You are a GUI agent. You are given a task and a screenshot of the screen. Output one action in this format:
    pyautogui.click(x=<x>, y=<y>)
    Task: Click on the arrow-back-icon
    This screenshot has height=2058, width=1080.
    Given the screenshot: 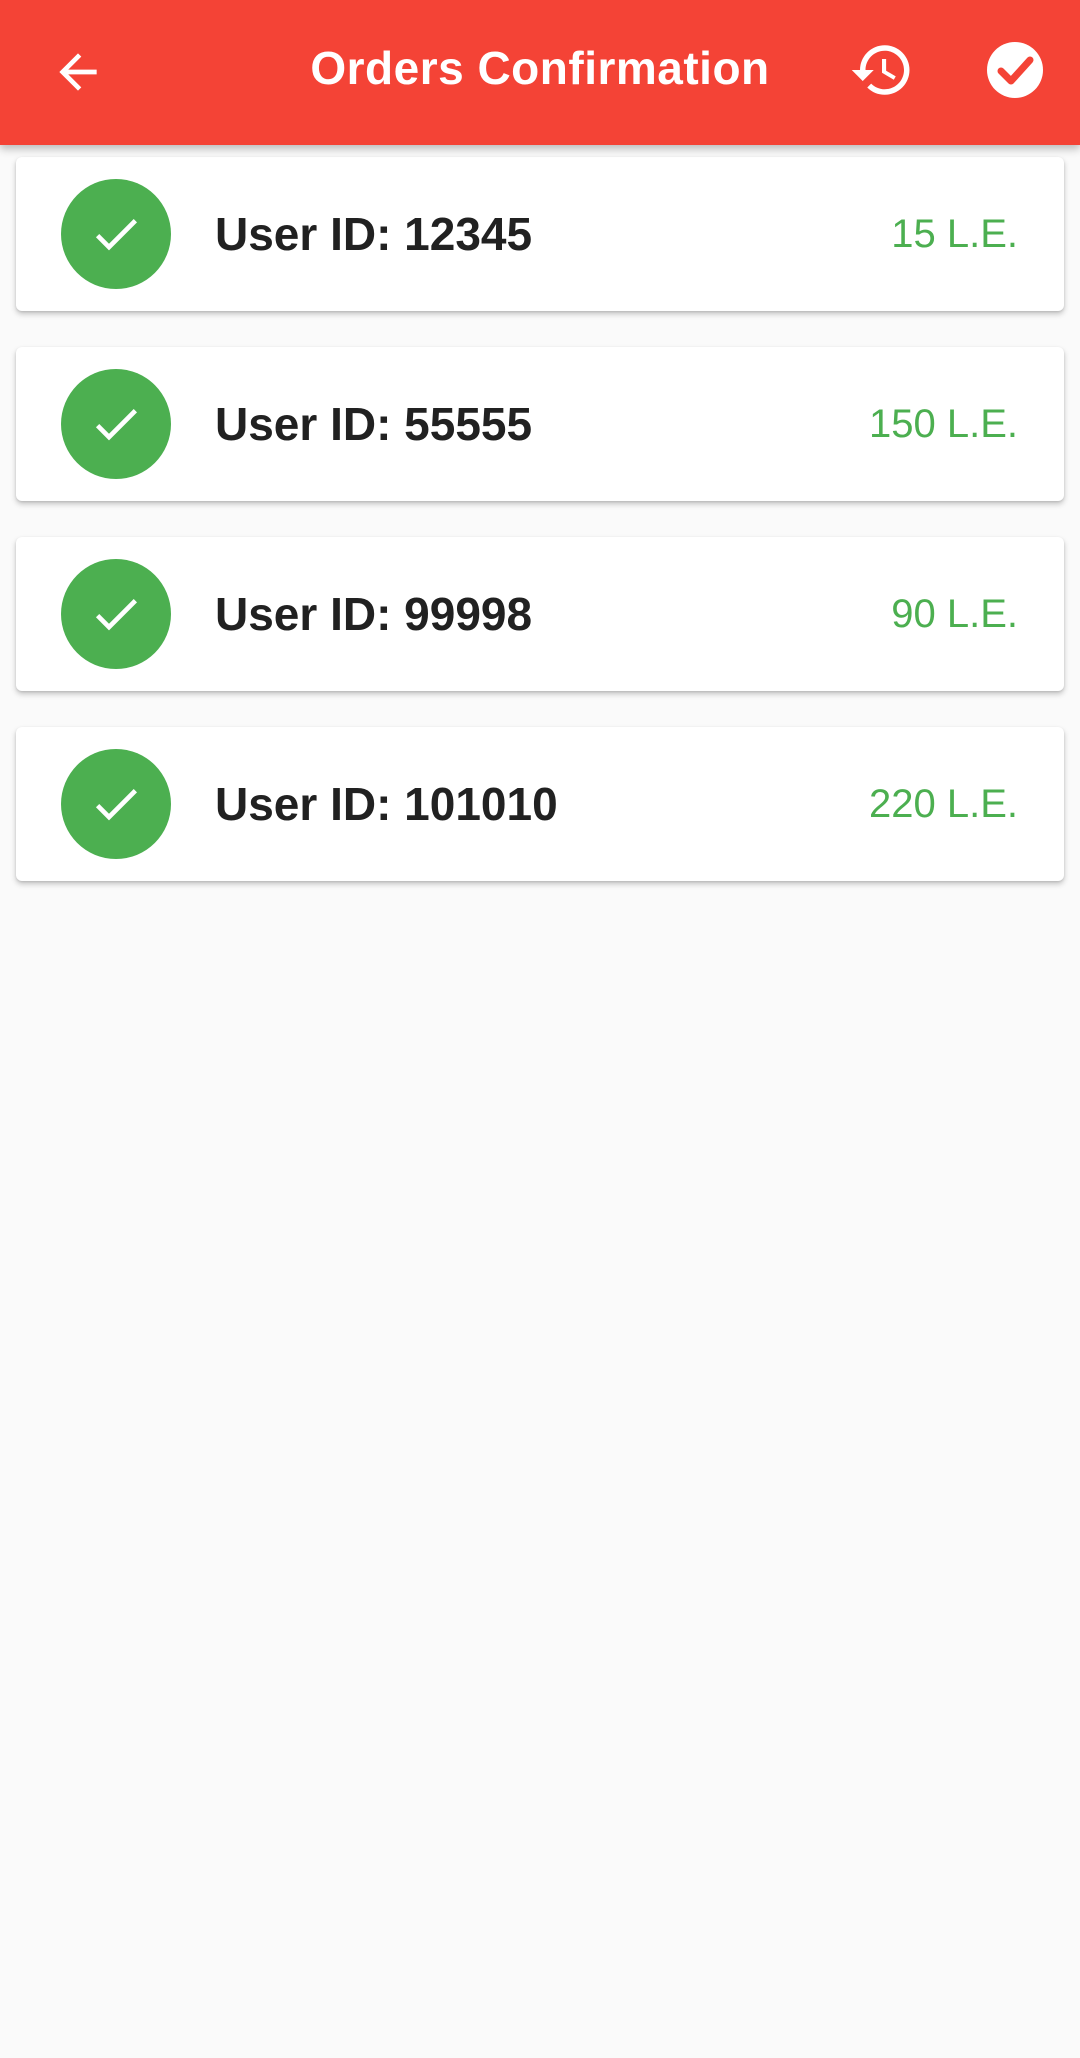 What is the action you would take?
    pyautogui.click(x=78, y=72)
    